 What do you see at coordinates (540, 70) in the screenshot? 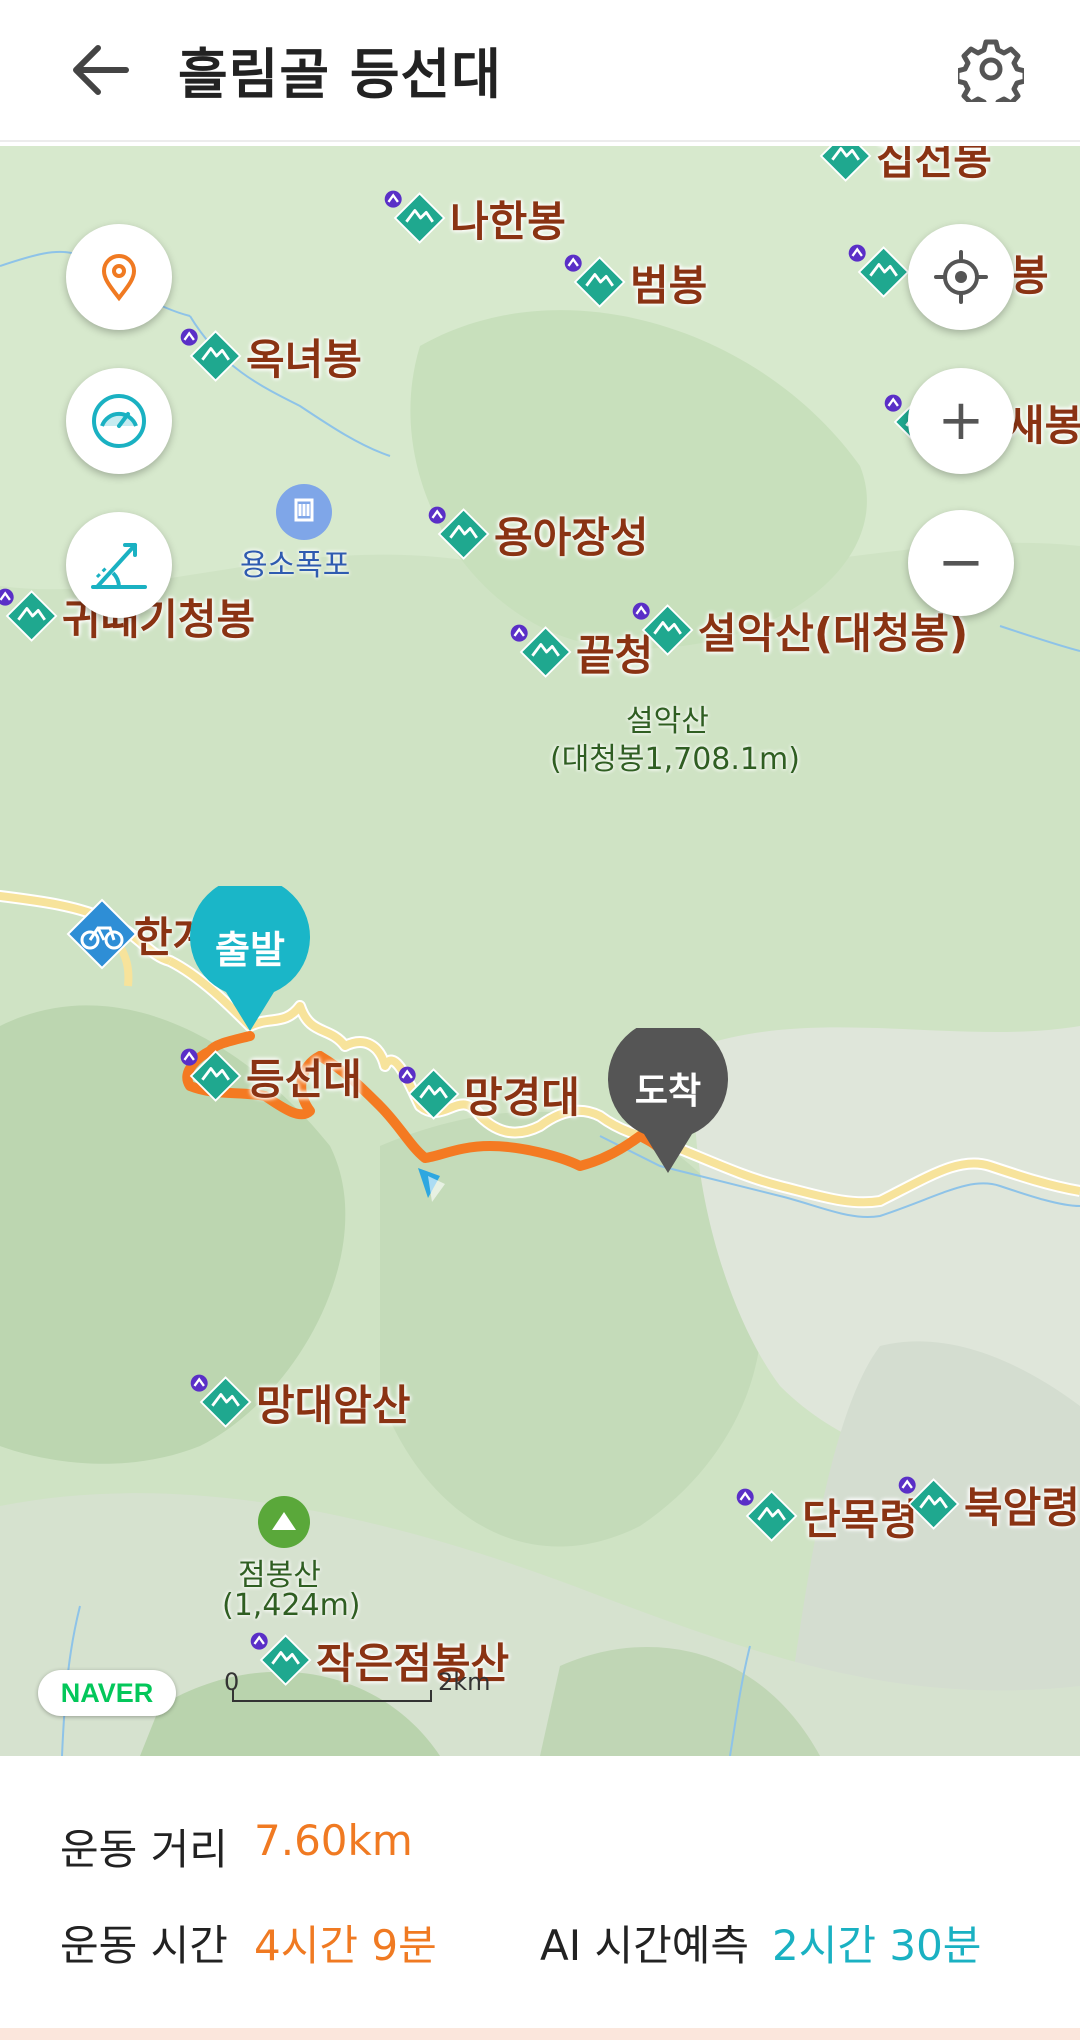
I see `app-bar: 흘림골 등선대` at bounding box center [540, 70].